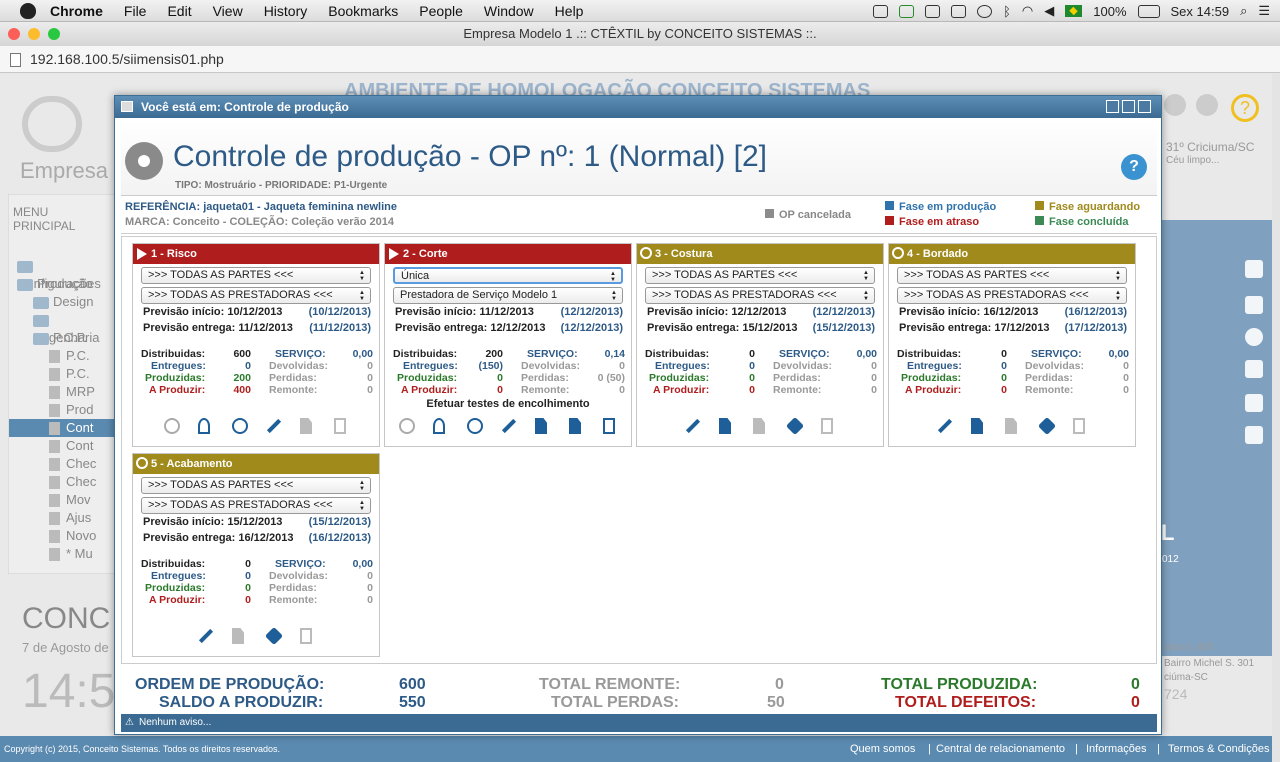  Describe the element at coordinates (127, 59) in the screenshot. I see `url-text: 192.168.100.5/siimensis01.php` at that location.